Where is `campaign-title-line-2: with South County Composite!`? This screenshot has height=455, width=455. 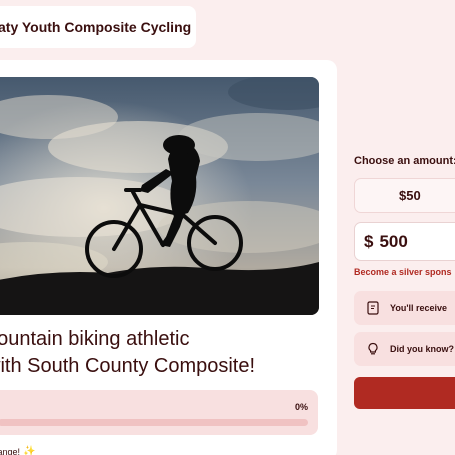 campaign-title-line-2: with South County Composite! is located at coordinates (128, 366).